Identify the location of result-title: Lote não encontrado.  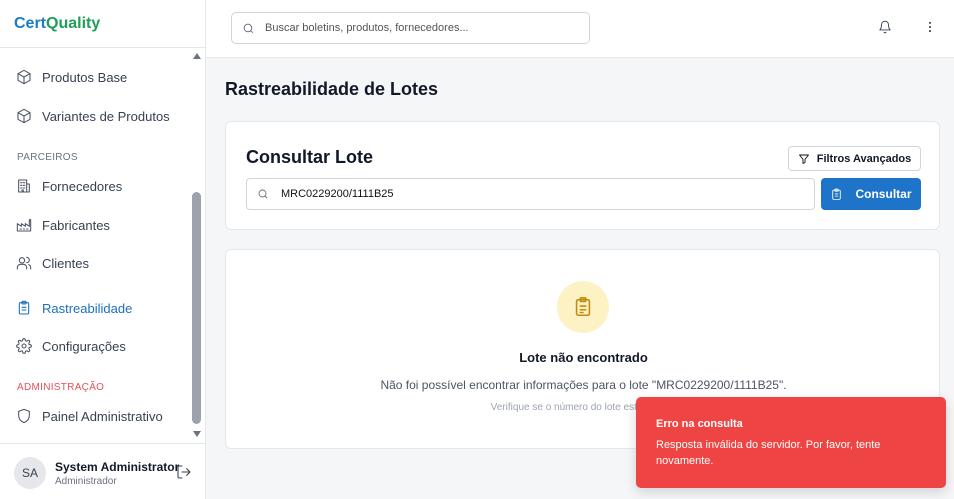
(583, 357).